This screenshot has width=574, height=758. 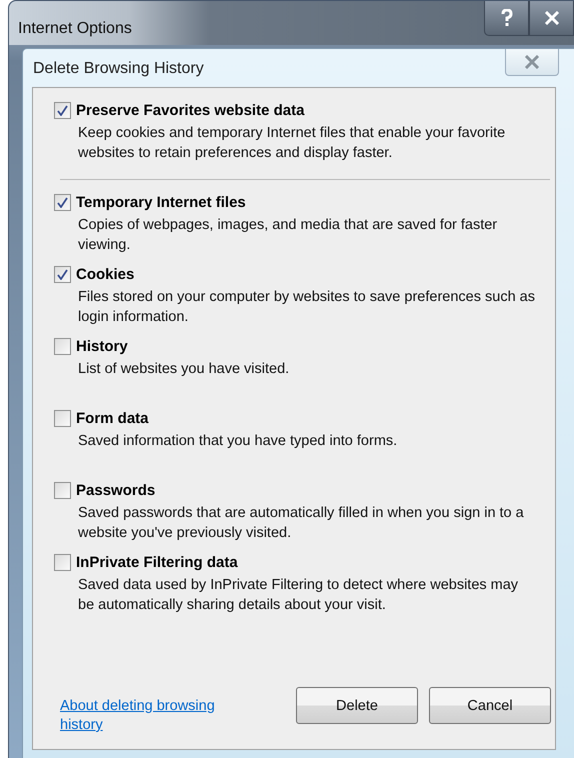 I want to click on dialog-title: Delete Browsing History, so click(x=118, y=68).